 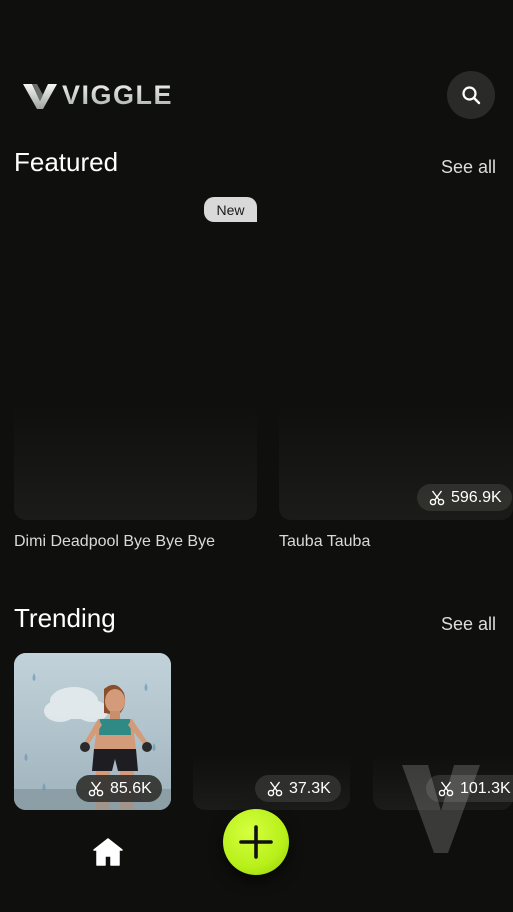 I want to click on featured-see-all-link: See all, so click(x=468, y=167).